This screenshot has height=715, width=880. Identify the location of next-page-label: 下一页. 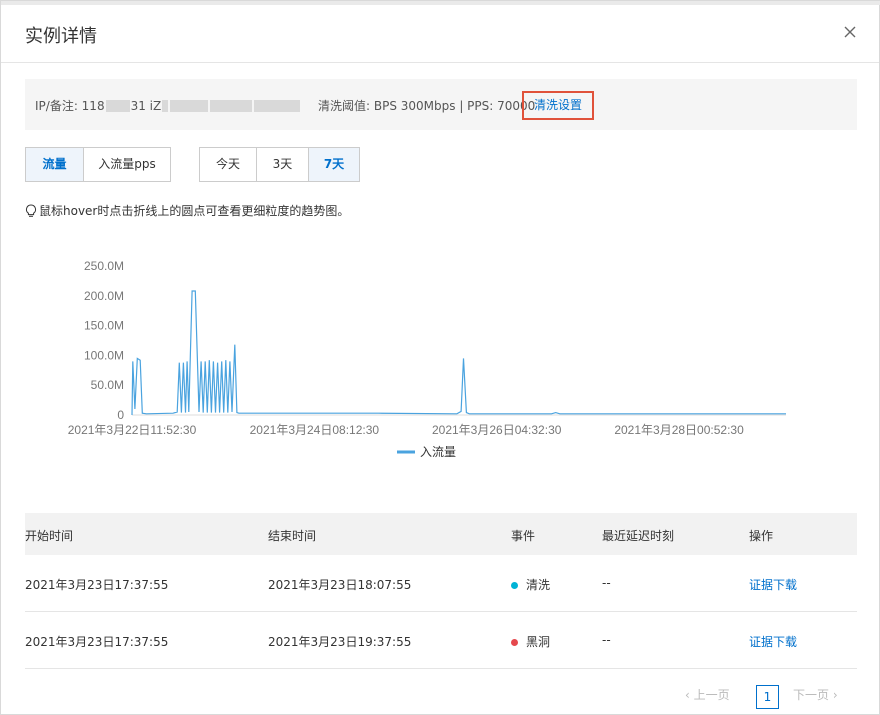
(811, 695).